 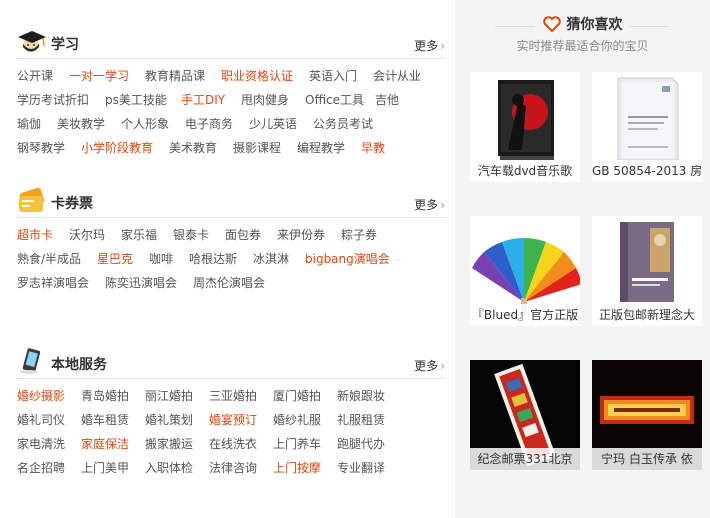 I want to click on product-caption: 『Blued』官方正版, so click(x=525, y=315).